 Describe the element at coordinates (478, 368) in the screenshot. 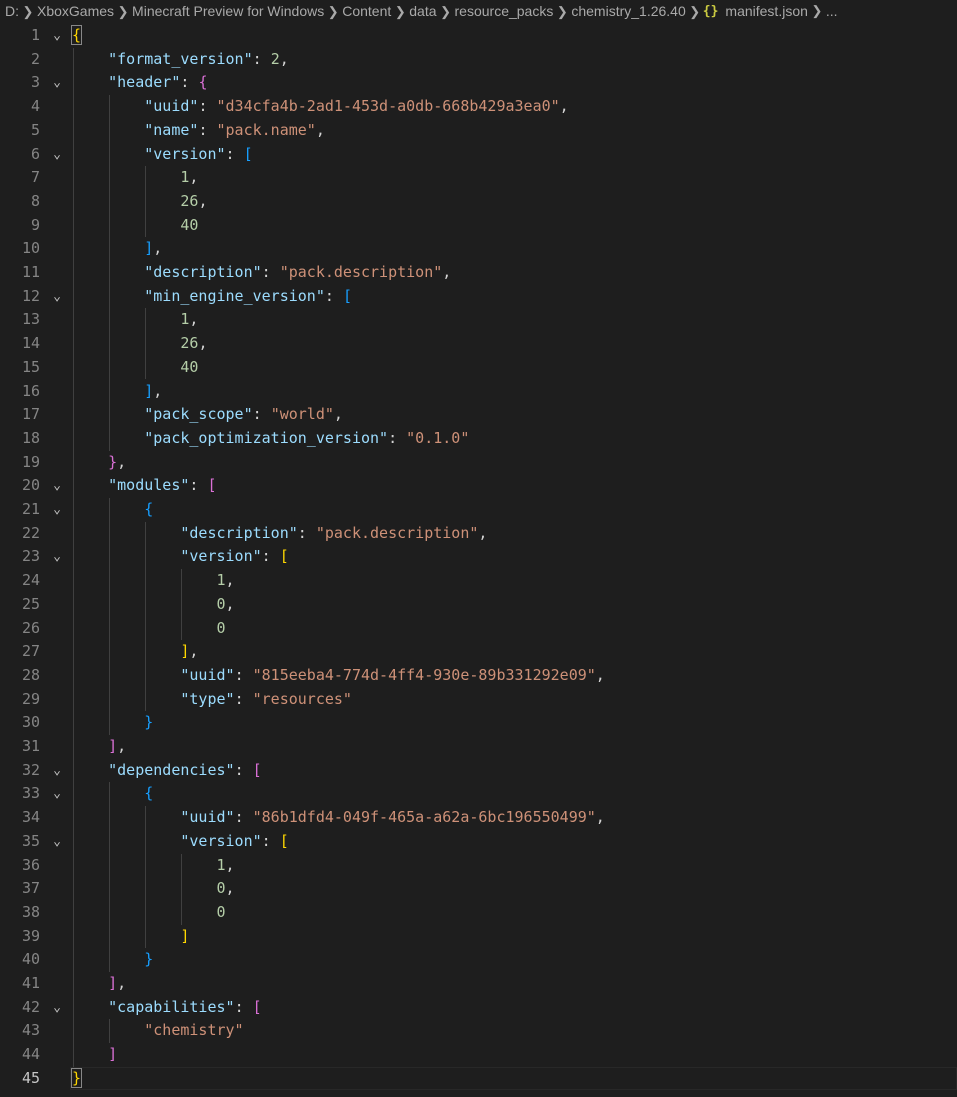

I see `code-line: 15 40` at that location.